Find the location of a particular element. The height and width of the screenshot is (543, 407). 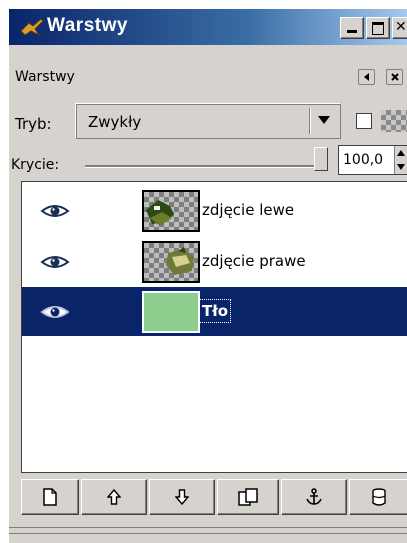

new-layer-button is located at coordinates (50, 497).